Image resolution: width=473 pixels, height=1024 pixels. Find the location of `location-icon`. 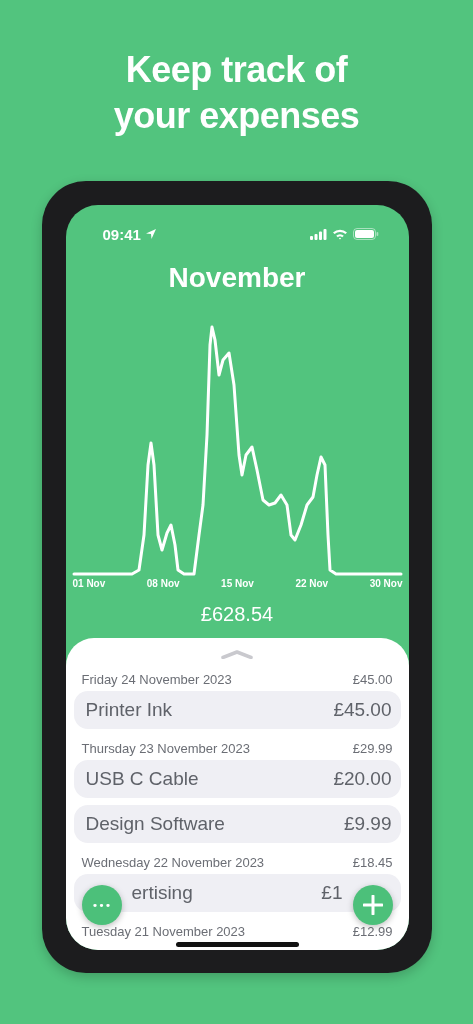

location-icon is located at coordinates (150, 234).